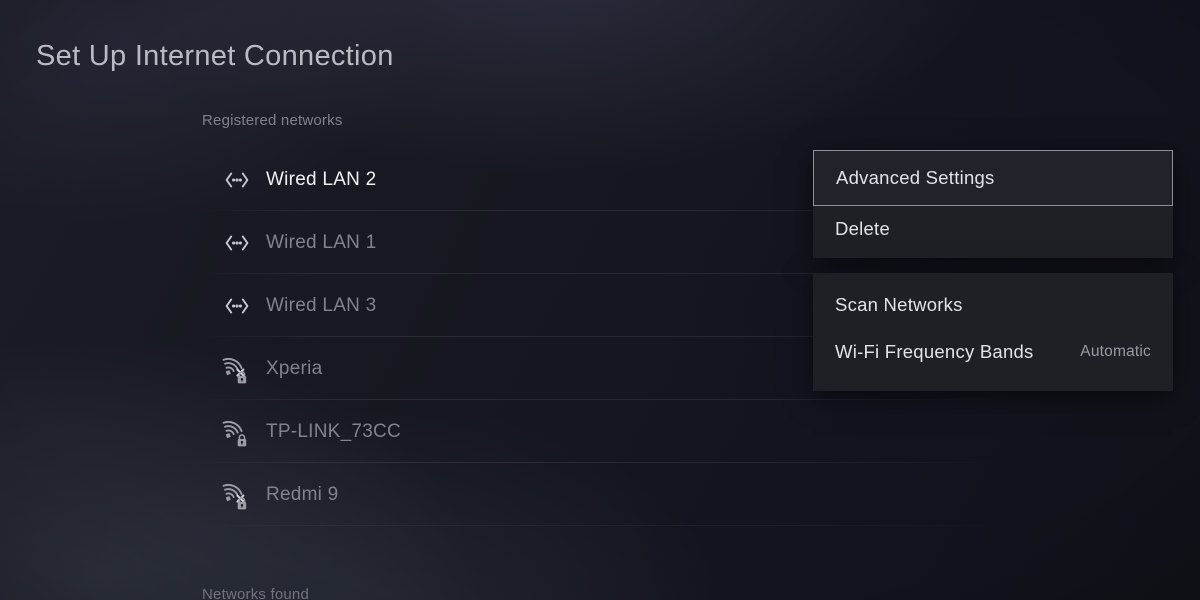 The image size is (1200, 600). Describe the element at coordinates (272, 120) in the screenshot. I see `registered-networks-label: Registered networks` at that location.